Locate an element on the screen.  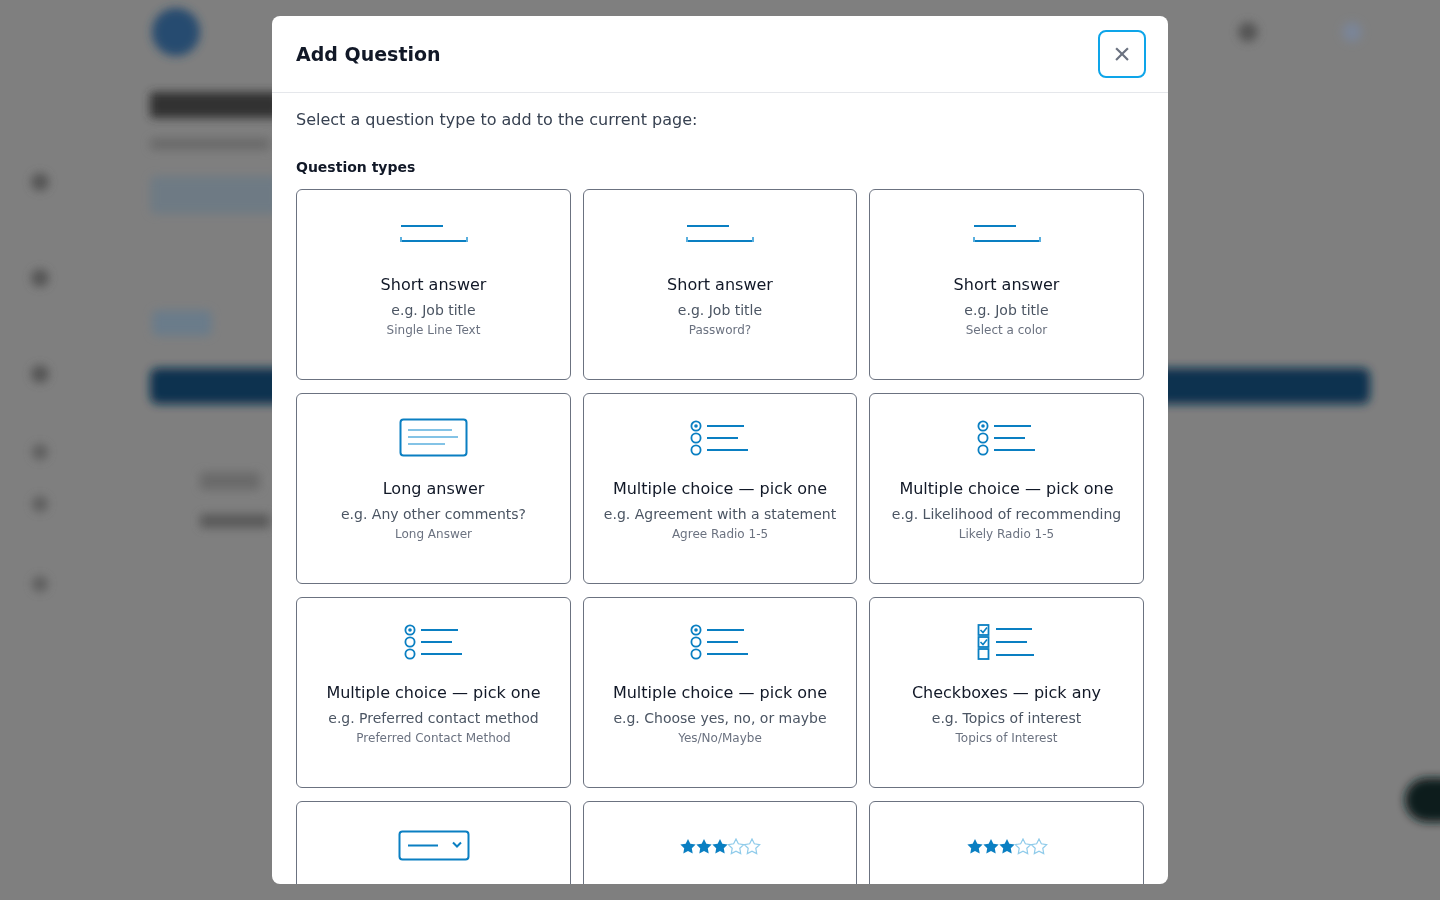
card-subtitle: Select a color is located at coordinates (1006, 330).